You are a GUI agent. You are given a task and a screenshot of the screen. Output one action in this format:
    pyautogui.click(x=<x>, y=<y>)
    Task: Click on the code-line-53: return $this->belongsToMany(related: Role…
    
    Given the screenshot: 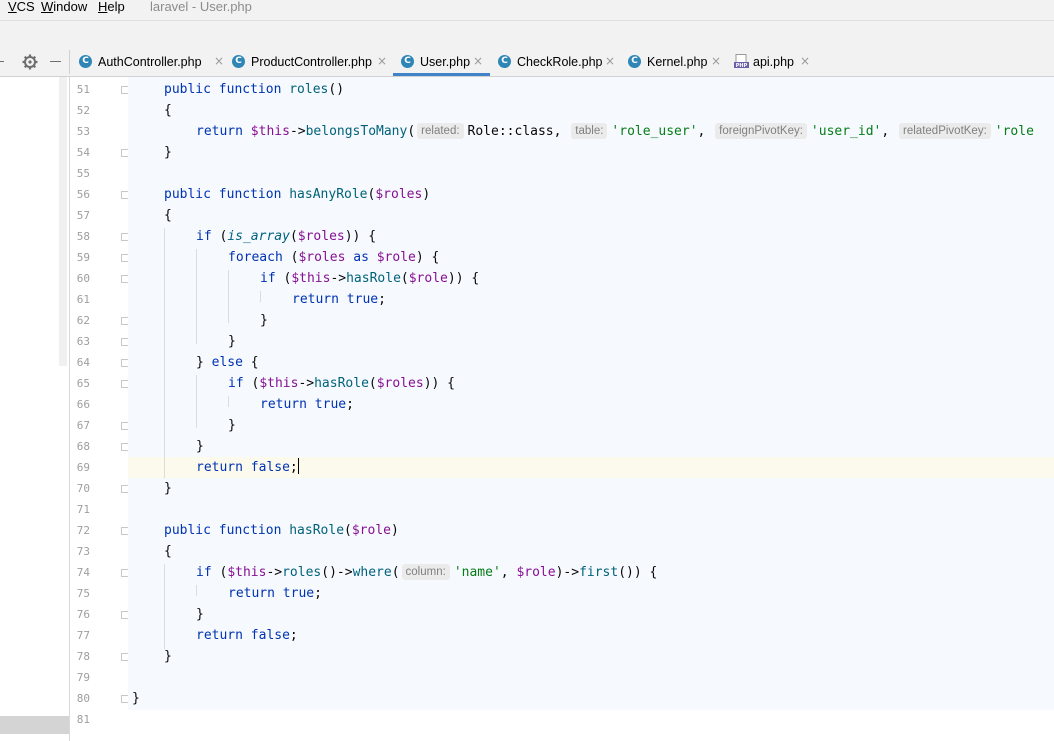 What is the action you would take?
    pyautogui.click(x=615, y=131)
    